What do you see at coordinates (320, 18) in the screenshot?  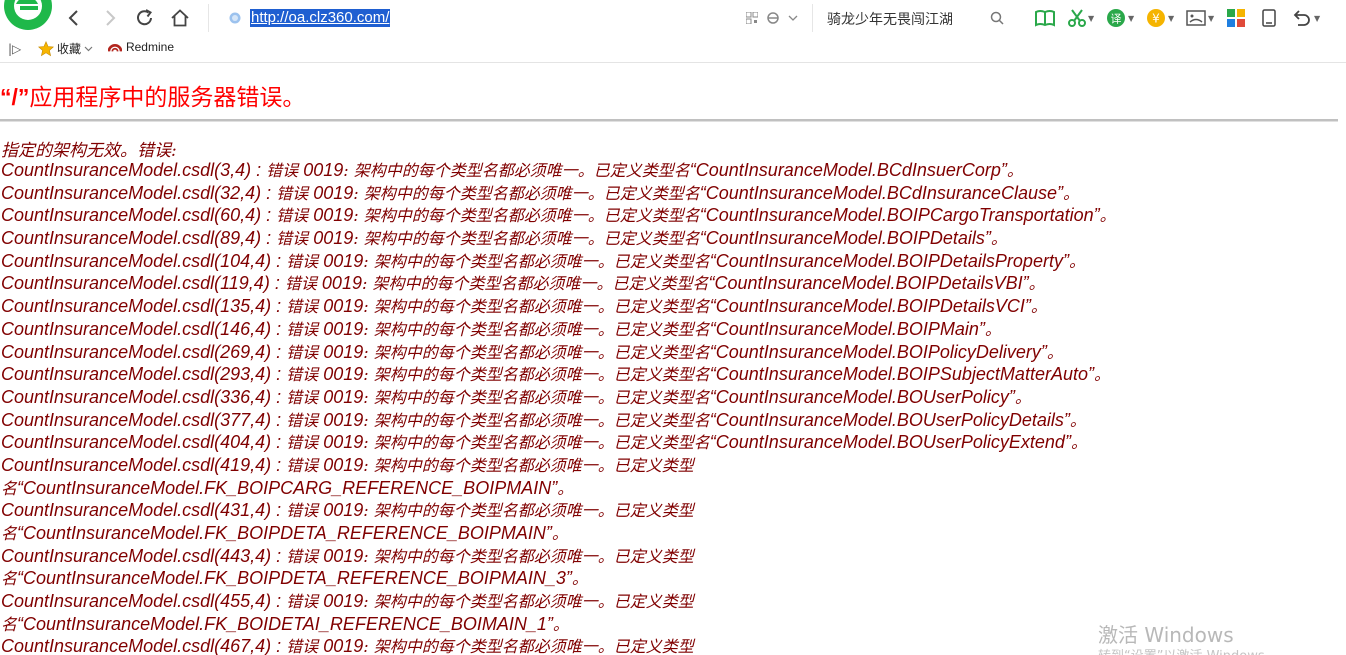 I see `address-url: http://oa.clz360.com/` at bounding box center [320, 18].